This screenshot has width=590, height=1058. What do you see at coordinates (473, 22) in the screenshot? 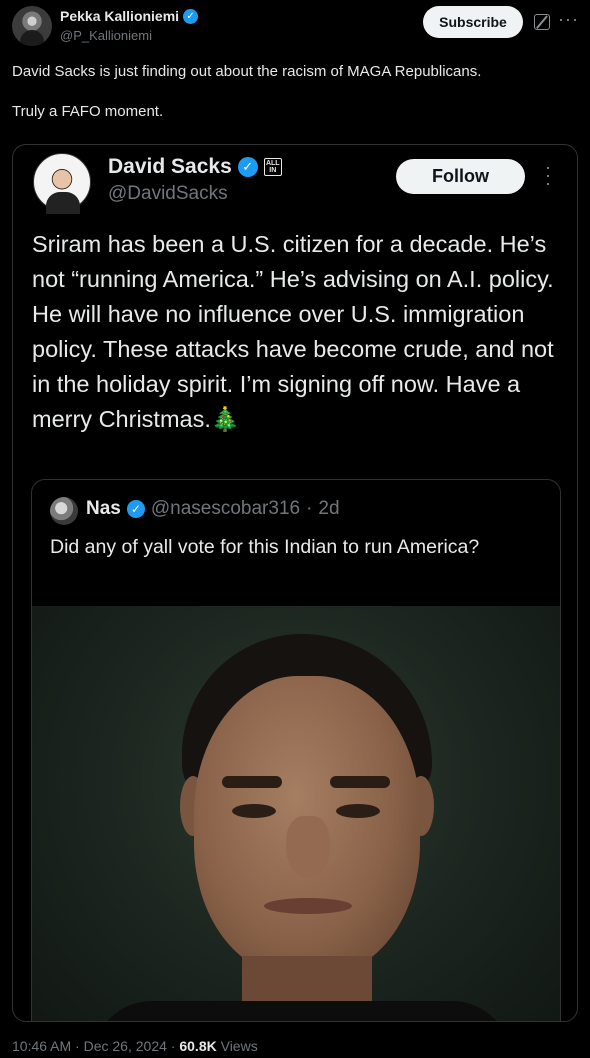
I see `subscribe-button: Subscribe` at bounding box center [473, 22].